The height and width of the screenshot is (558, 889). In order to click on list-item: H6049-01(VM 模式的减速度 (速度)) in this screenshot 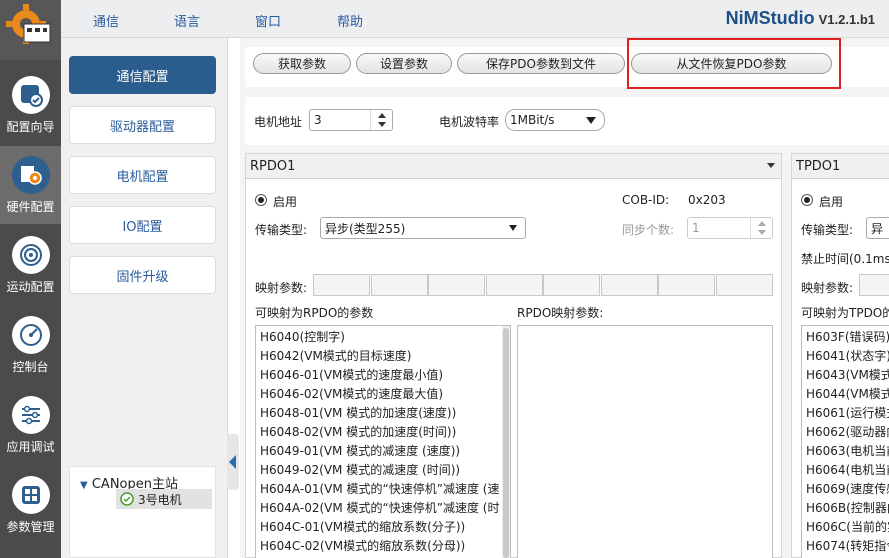, I will do `click(383, 451)`.